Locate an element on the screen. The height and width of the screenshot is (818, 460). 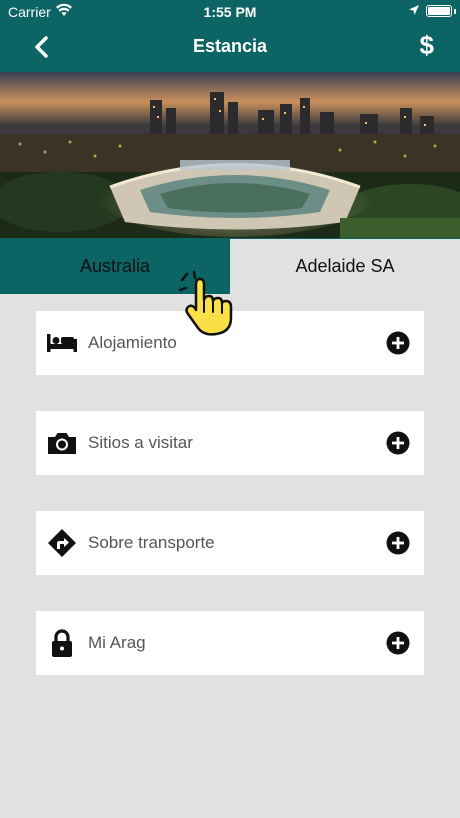
menu-item-transporte: Sobre transporte is located at coordinates (230, 543).